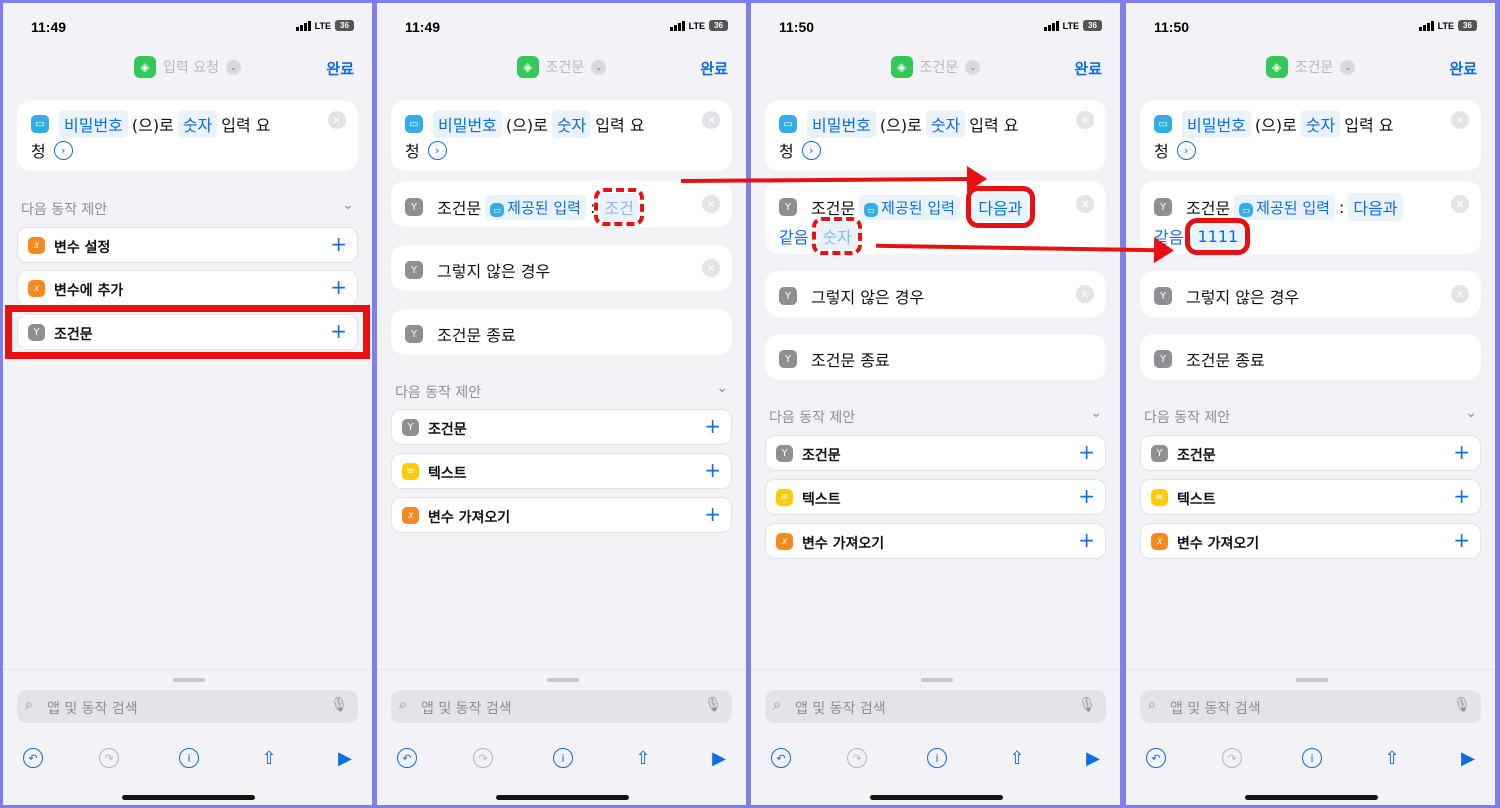 This screenshot has width=1500, height=808. Describe the element at coordinates (796, 236) in the screenshot. I see `condition-token-cont: 같음` at that location.